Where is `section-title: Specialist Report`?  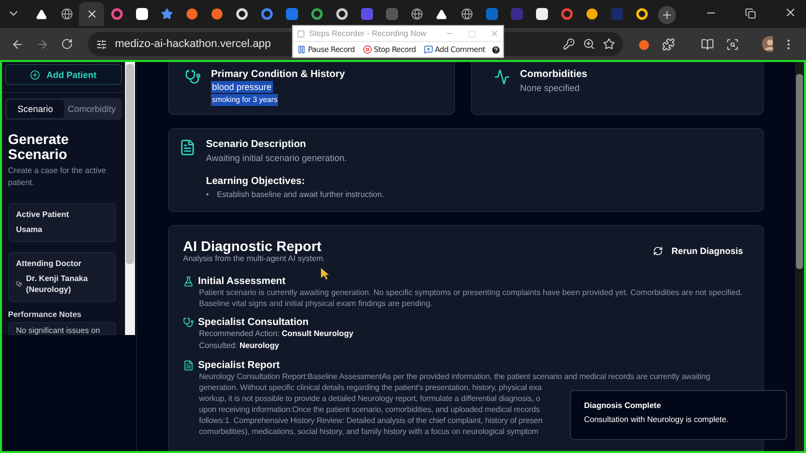 section-title: Specialist Report is located at coordinates (239, 365).